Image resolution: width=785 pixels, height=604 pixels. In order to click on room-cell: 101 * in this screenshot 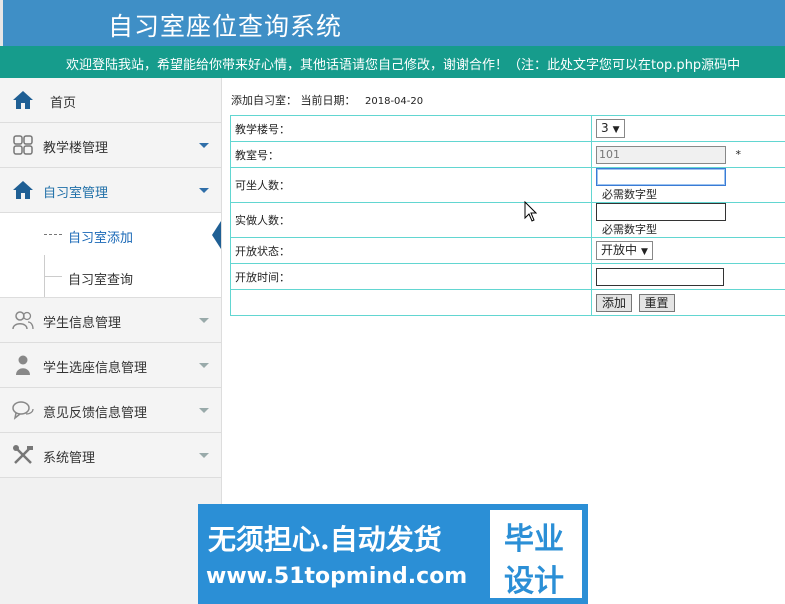, I will do `click(688, 154)`.